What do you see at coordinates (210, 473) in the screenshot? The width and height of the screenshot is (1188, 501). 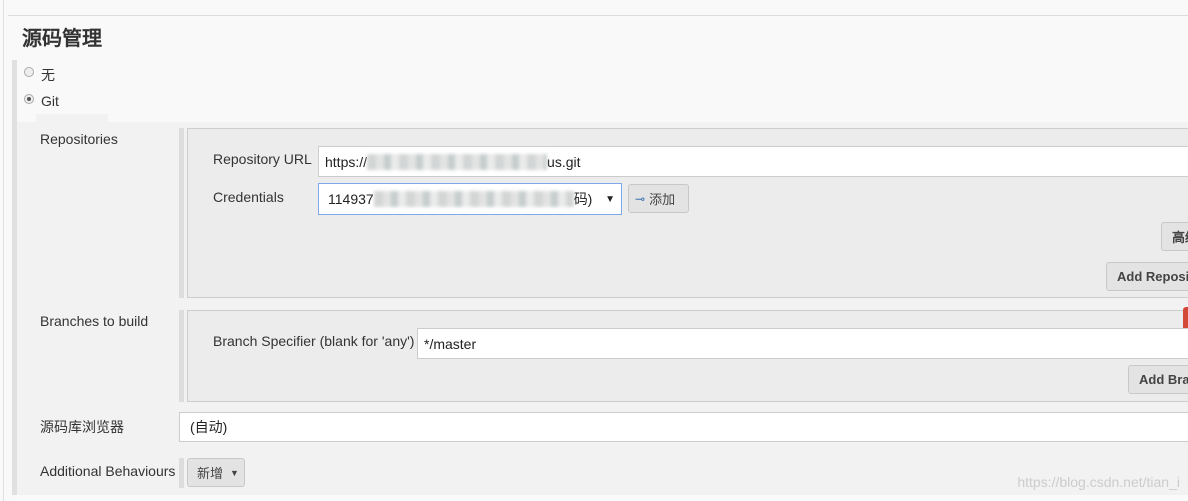 I see `add-behaviour-label: 新增` at bounding box center [210, 473].